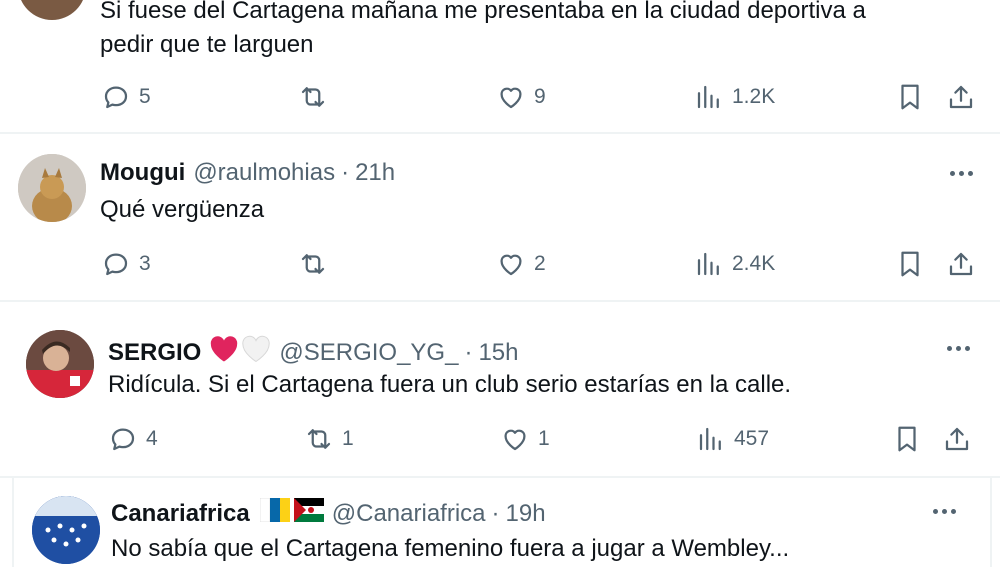 The width and height of the screenshot is (1000, 567). I want to click on tweet-header: SERGIO @SERGIO_YG_ · 15h, so click(313, 352).